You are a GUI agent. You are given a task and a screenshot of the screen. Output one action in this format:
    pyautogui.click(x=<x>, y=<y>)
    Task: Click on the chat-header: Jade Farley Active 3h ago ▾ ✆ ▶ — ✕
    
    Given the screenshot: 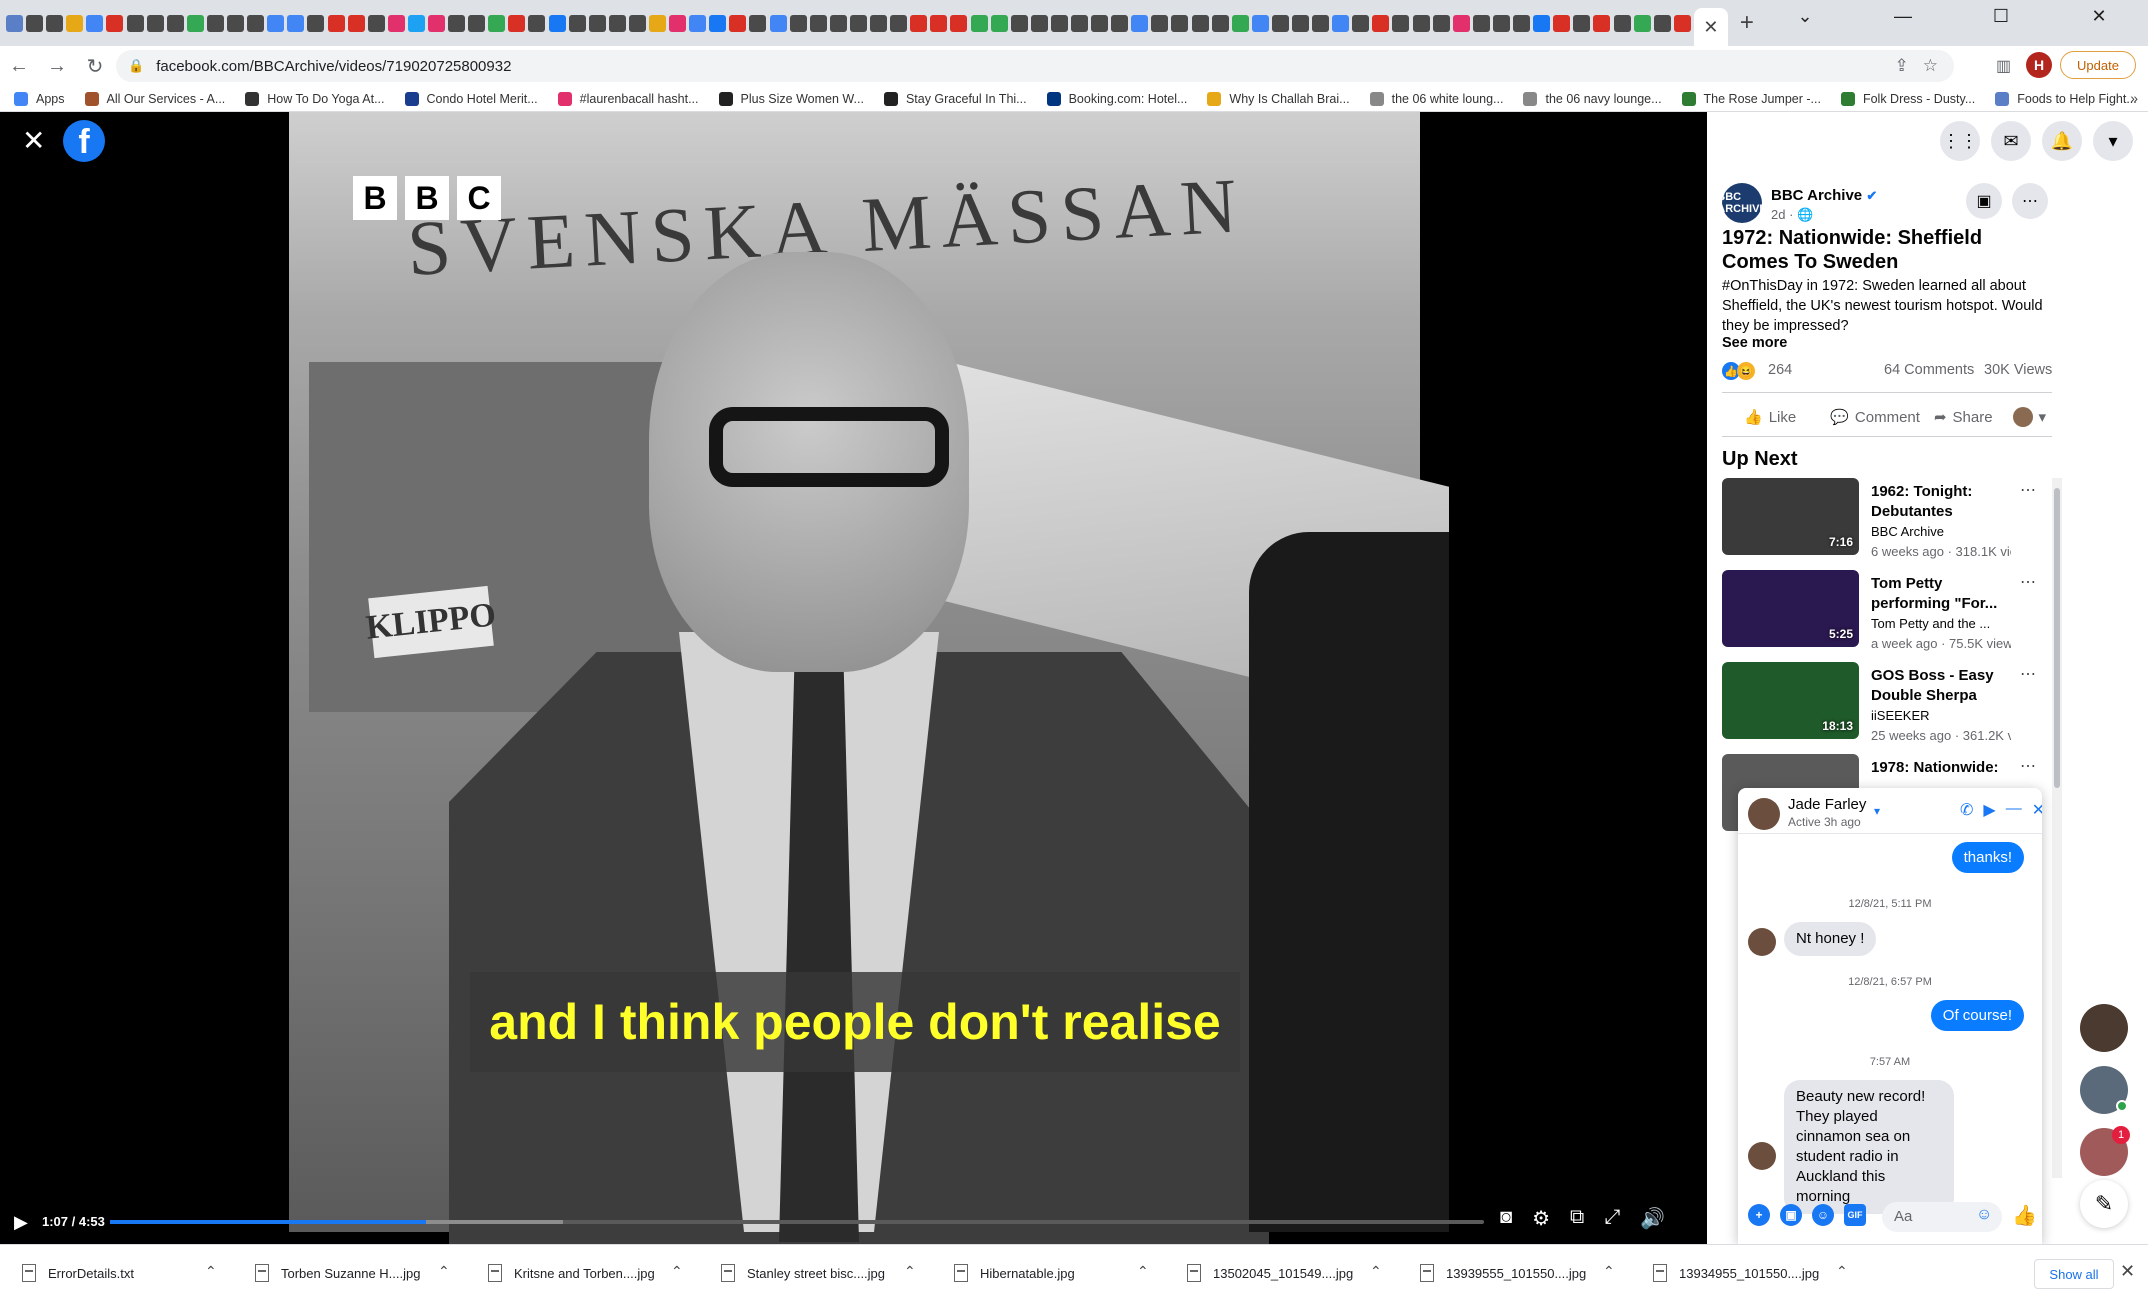 What is the action you would take?
    pyautogui.click(x=1890, y=811)
    